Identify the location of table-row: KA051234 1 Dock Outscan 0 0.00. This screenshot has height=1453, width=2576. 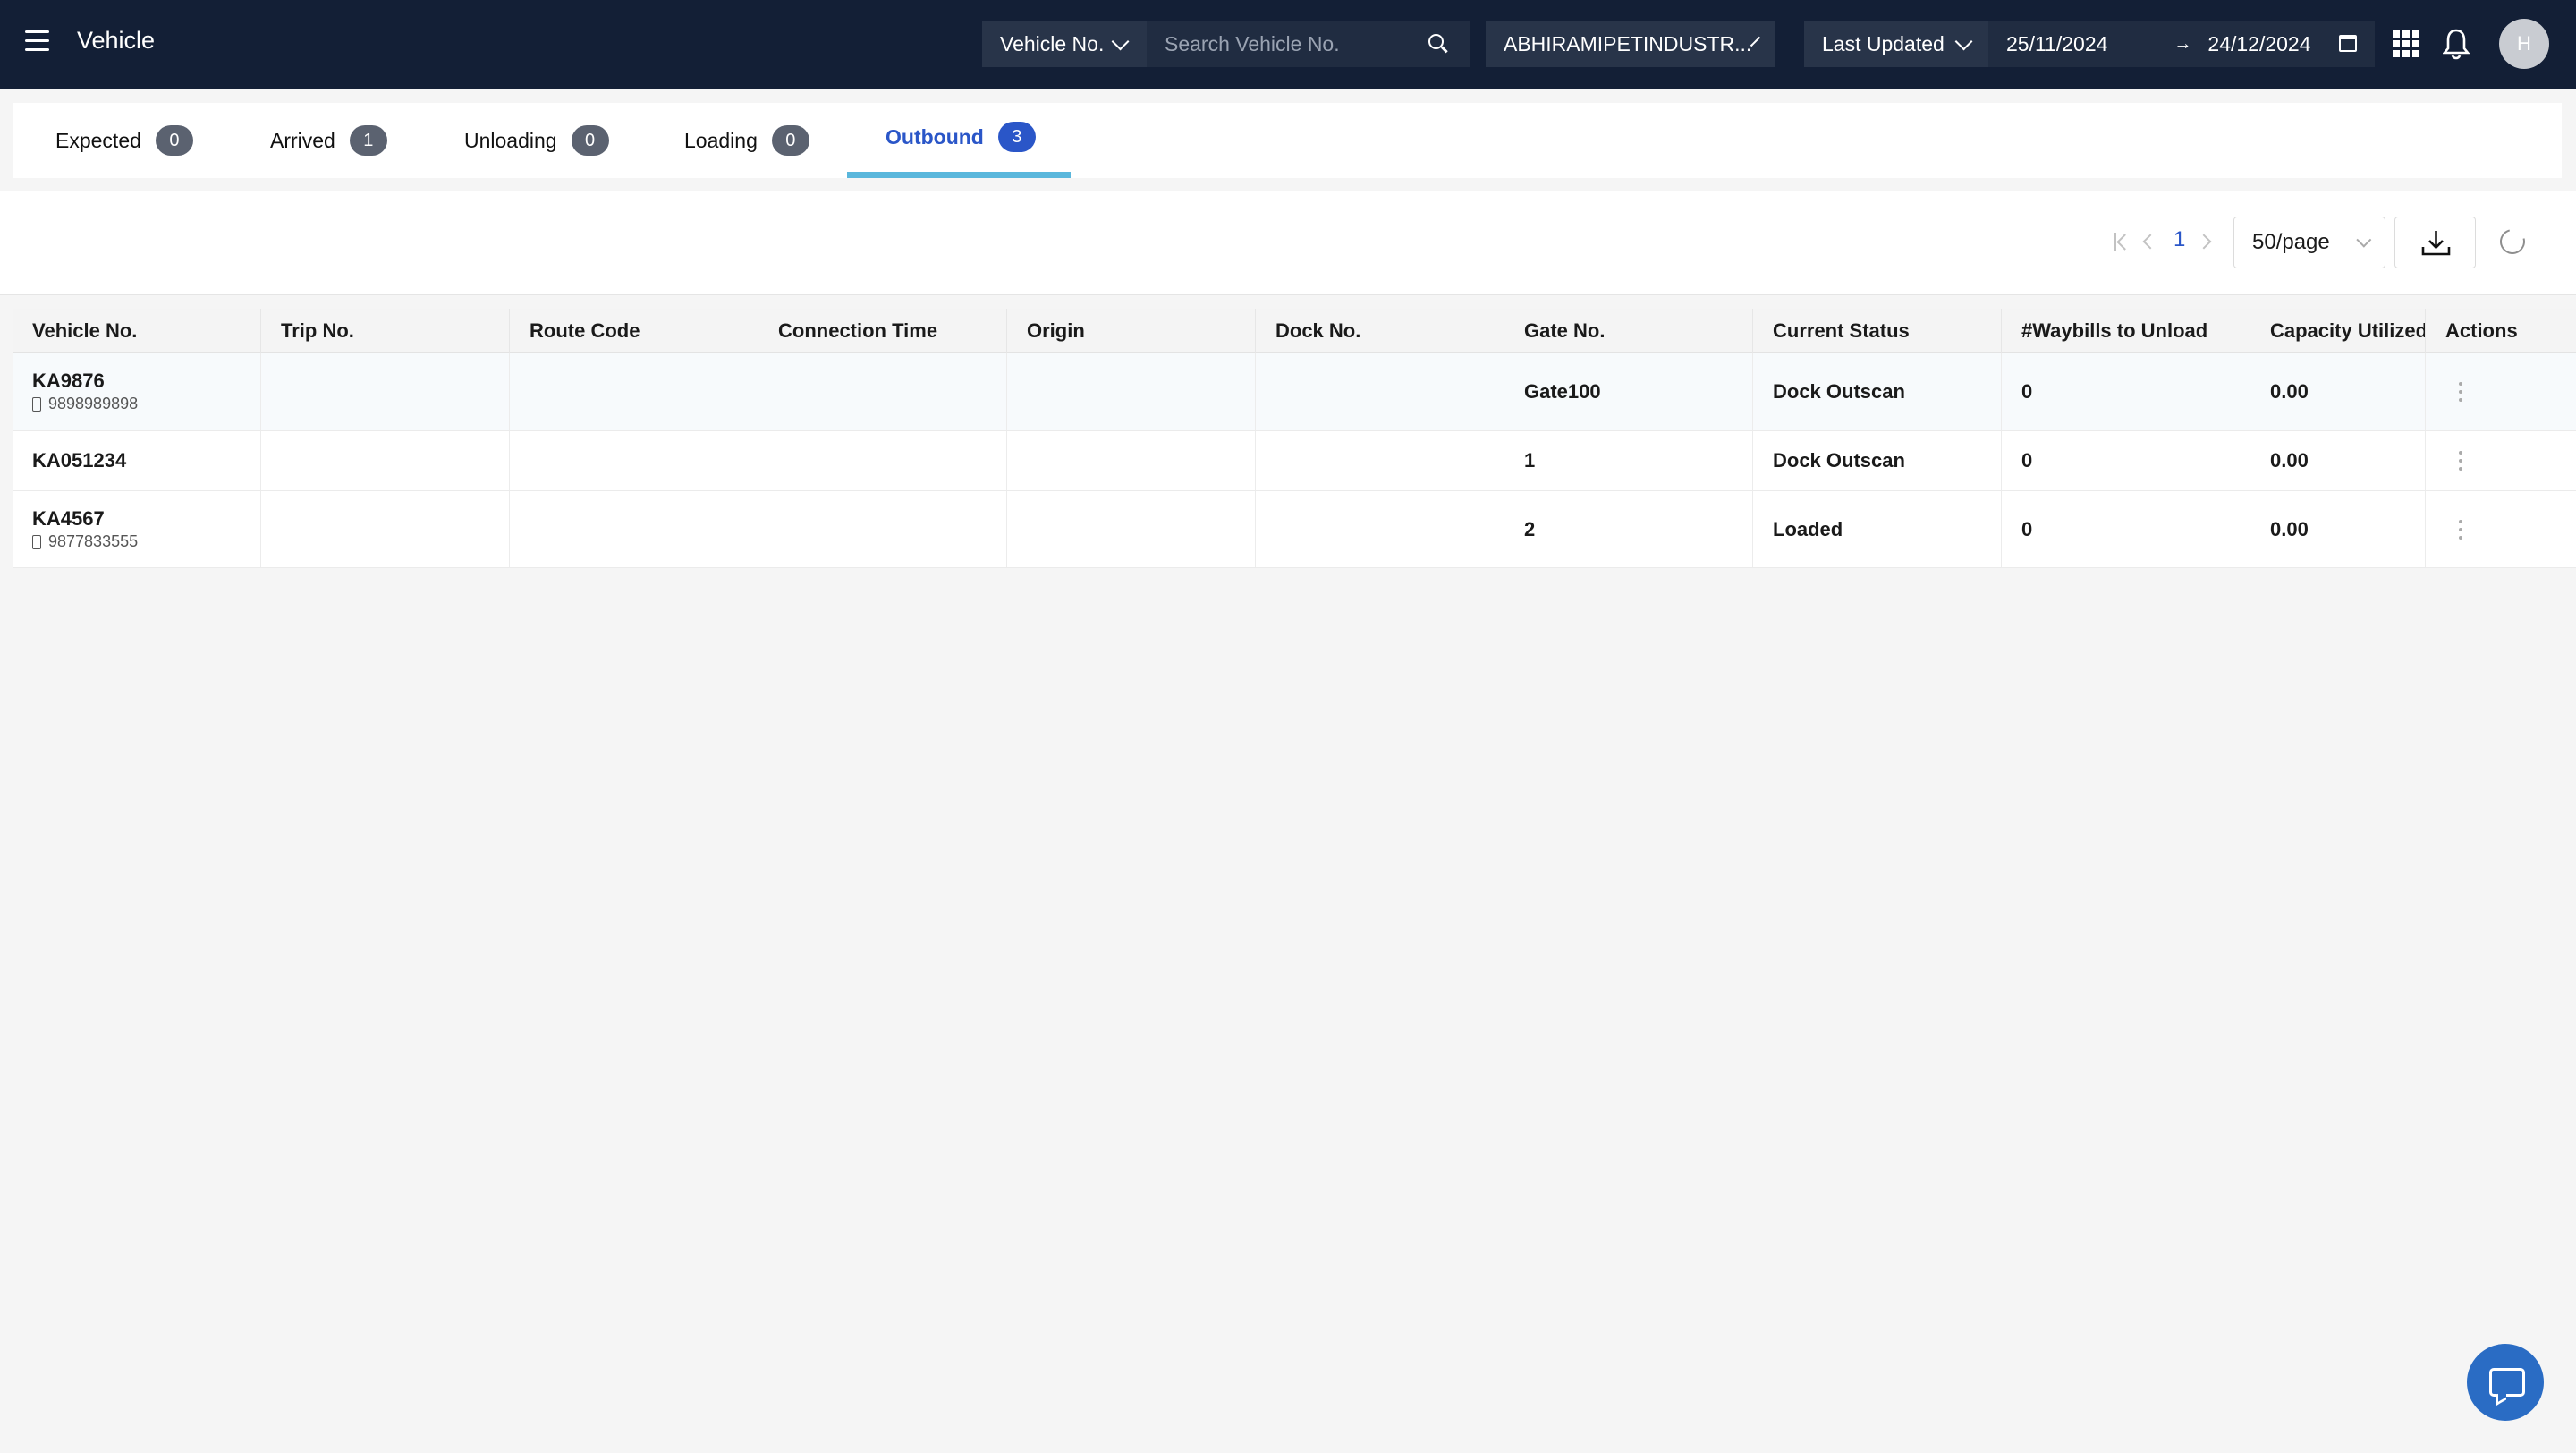
(1294, 461).